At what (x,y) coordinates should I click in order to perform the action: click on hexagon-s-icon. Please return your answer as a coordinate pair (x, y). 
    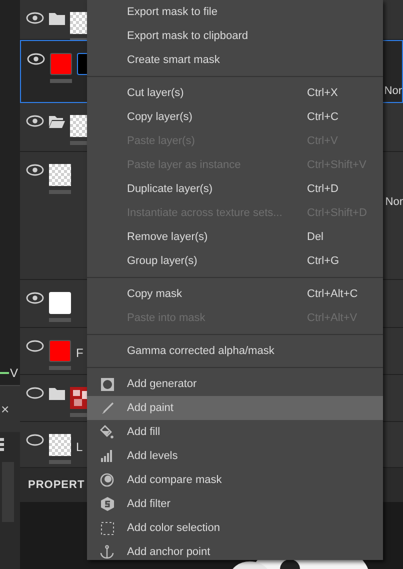
    Looking at the image, I should click on (107, 504).